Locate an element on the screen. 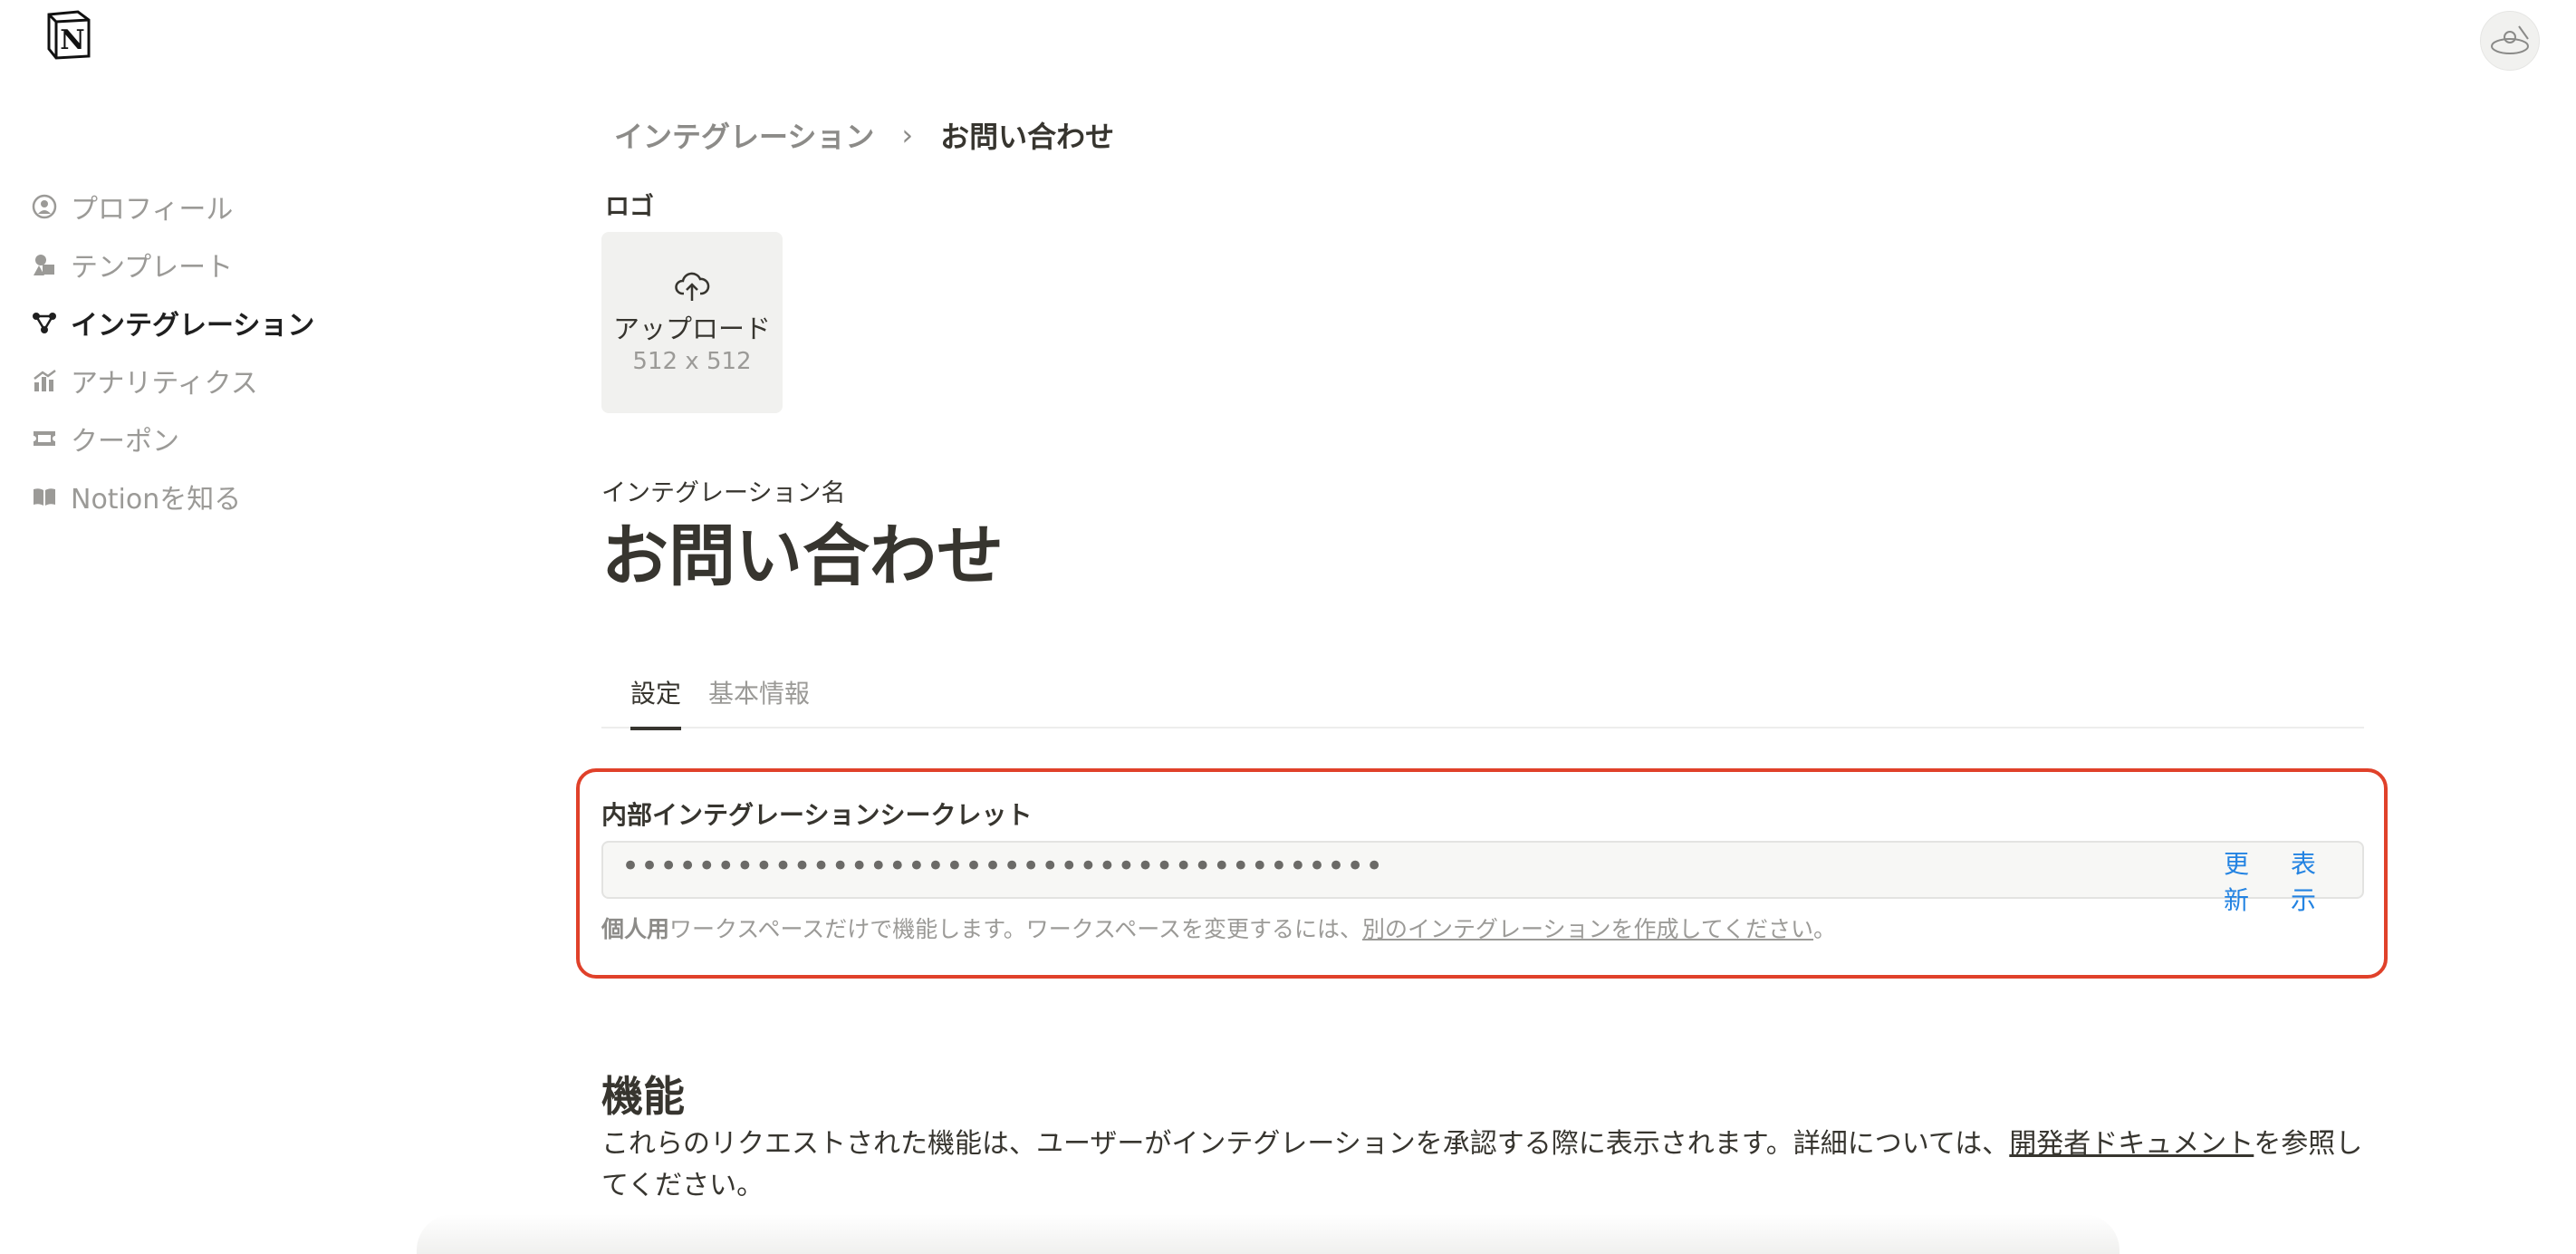  upload-label: アップロード is located at coordinates (691, 329).